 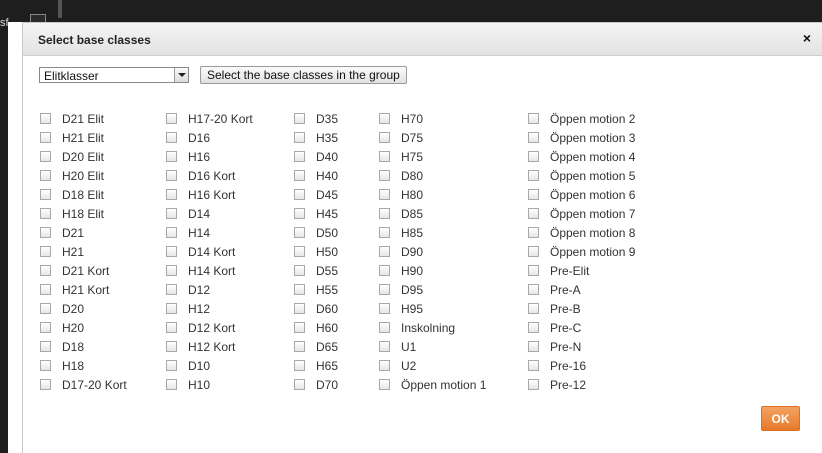 I want to click on class-checkbox-item: Pre-Elit, so click(x=558, y=271).